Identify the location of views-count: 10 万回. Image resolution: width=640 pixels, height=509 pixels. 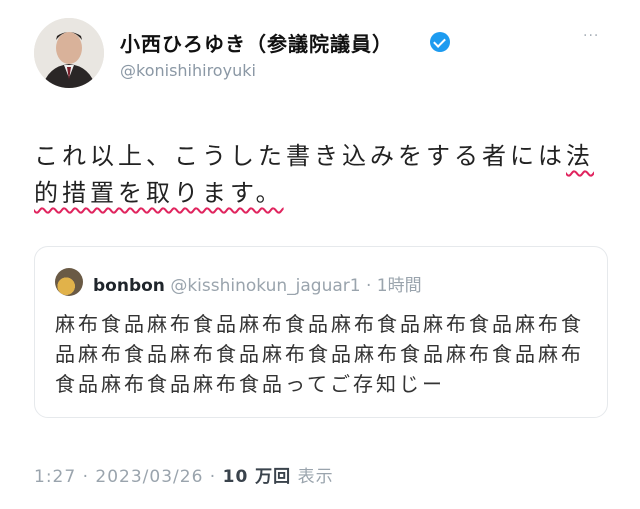
(257, 477).